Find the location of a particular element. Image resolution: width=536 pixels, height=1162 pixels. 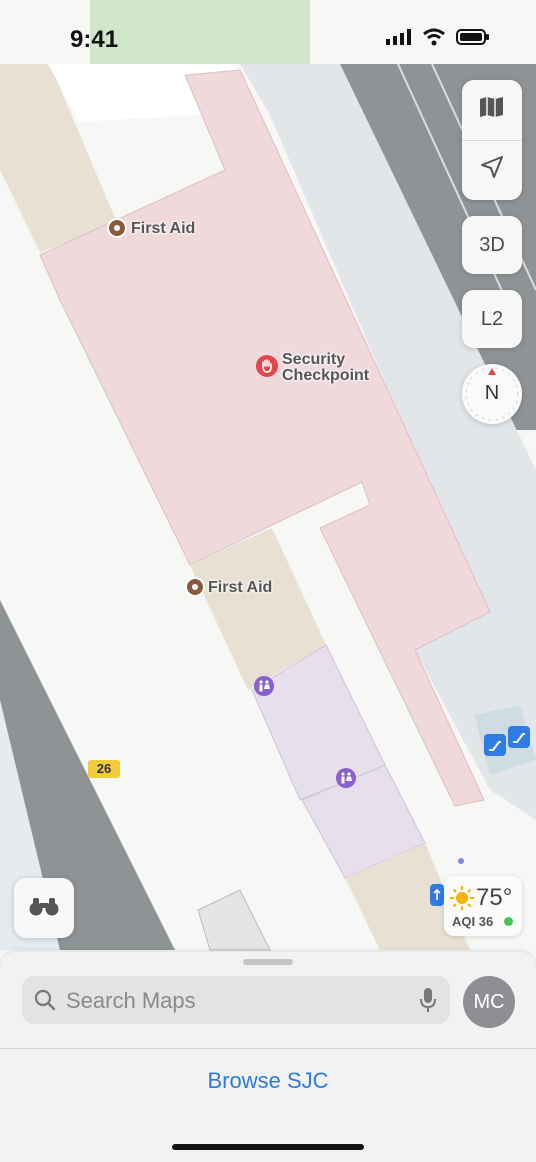

first-aid-pin-icon-lower is located at coordinates (195, 587).